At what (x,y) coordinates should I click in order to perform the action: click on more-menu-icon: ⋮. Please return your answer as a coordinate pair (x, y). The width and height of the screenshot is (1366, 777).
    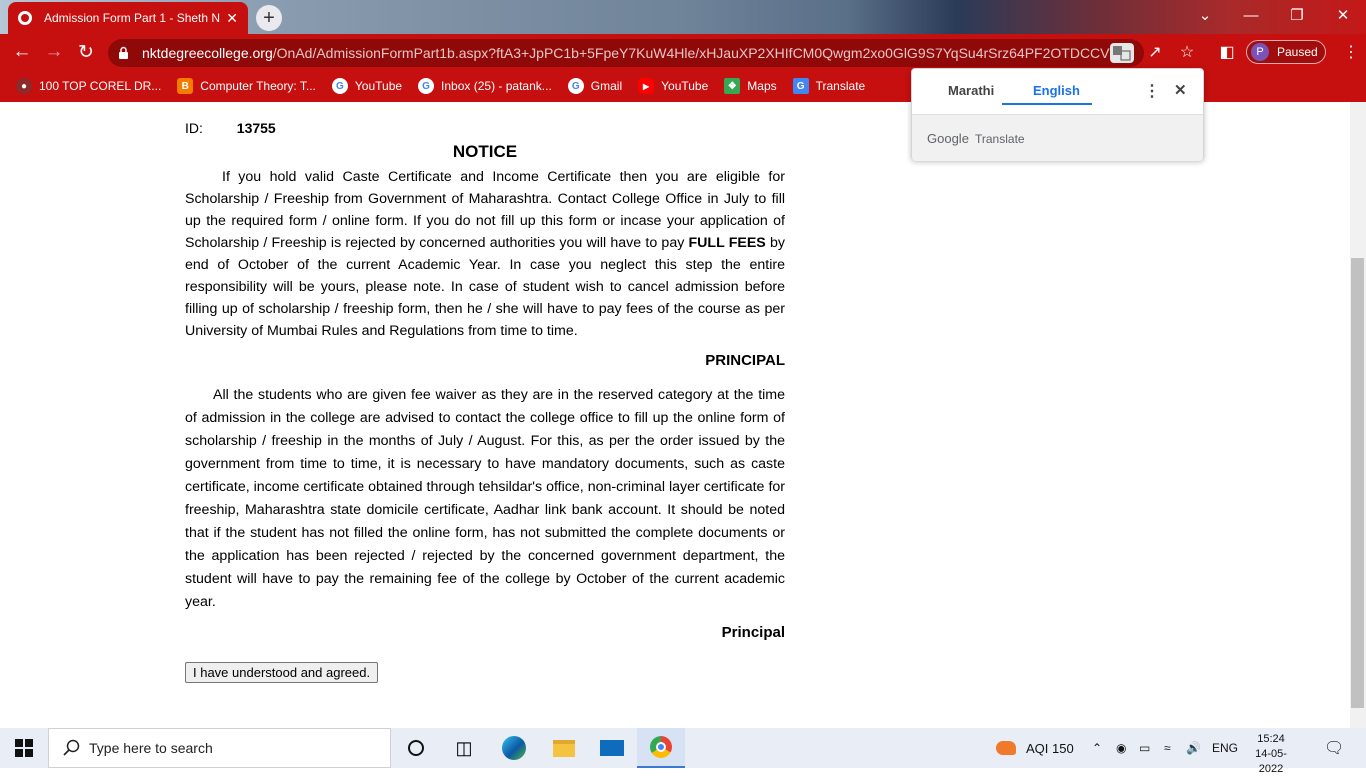
    Looking at the image, I should click on (1351, 52).